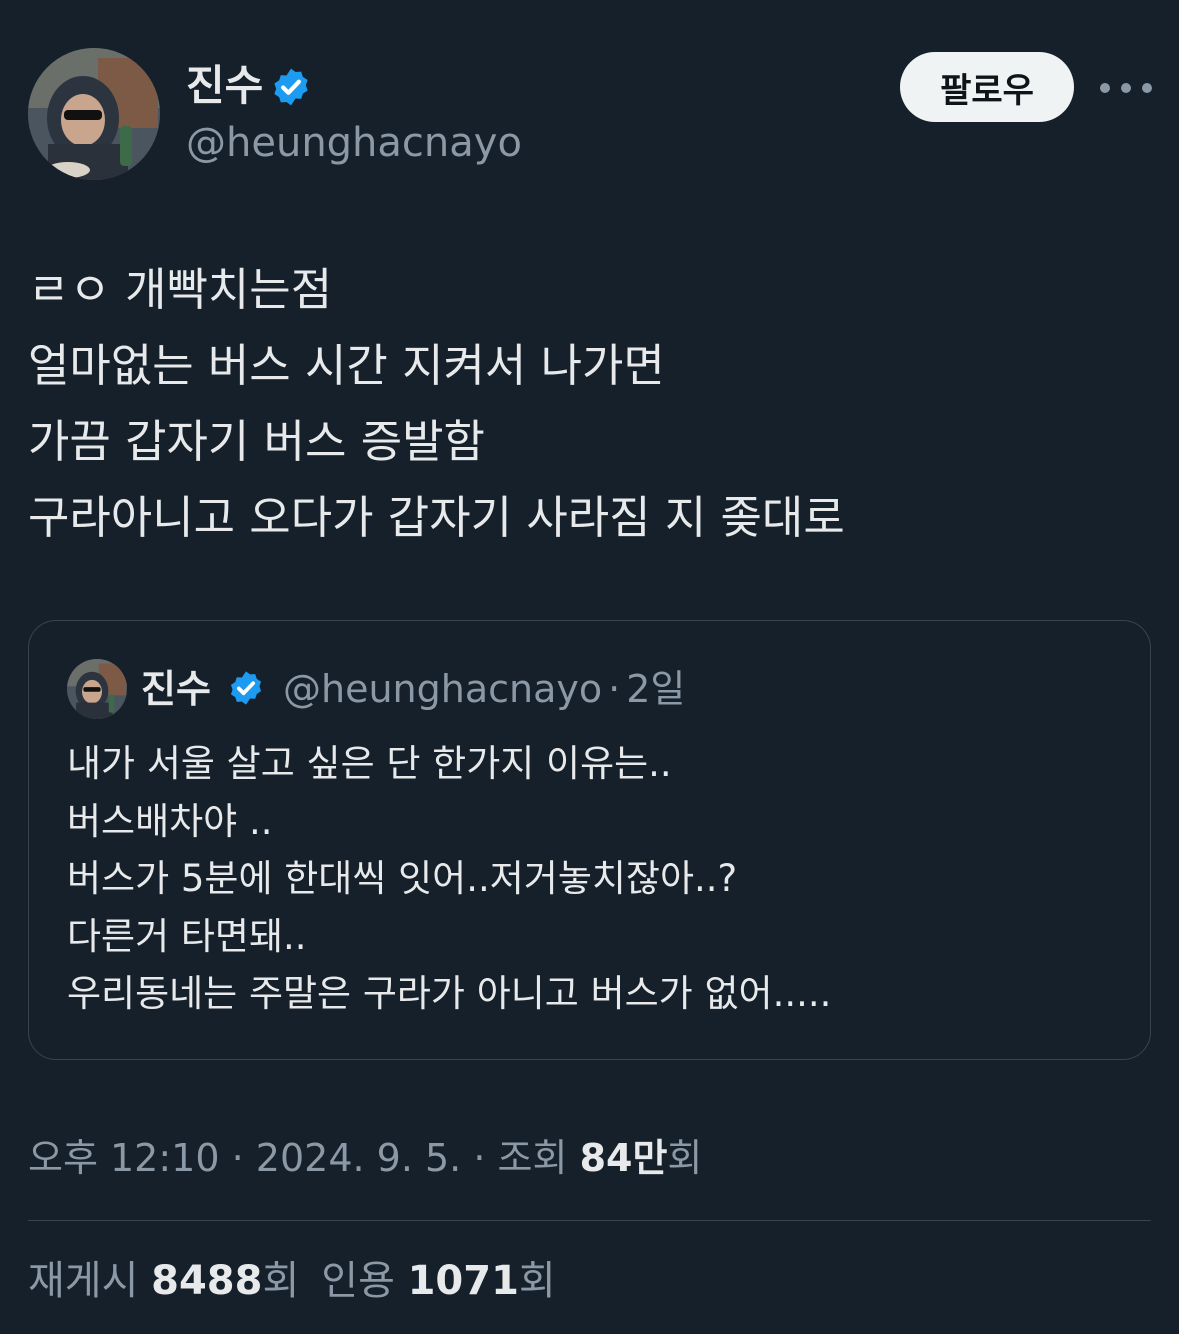  Describe the element at coordinates (207, 1281) in the screenshot. I see `reposts-count: 8488` at that location.